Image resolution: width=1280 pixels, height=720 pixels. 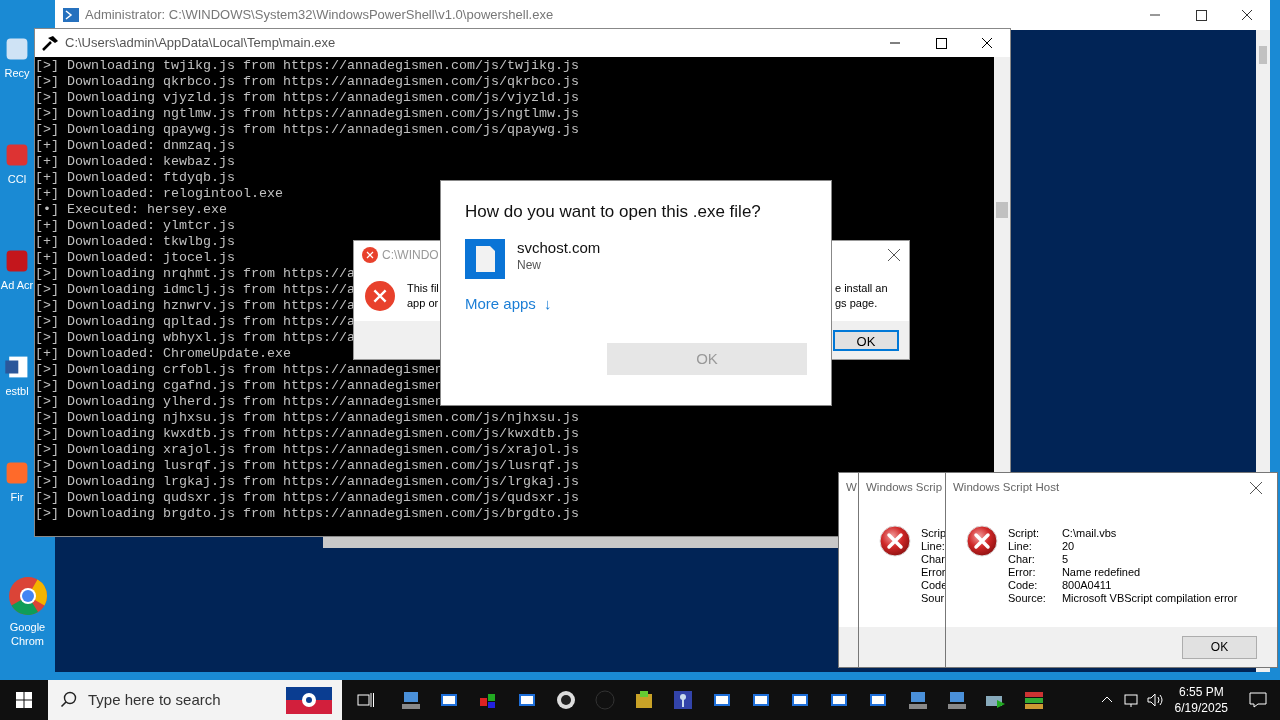 What do you see at coordinates (1024, 533) in the screenshot?
I see `field-label: Script:` at bounding box center [1024, 533].